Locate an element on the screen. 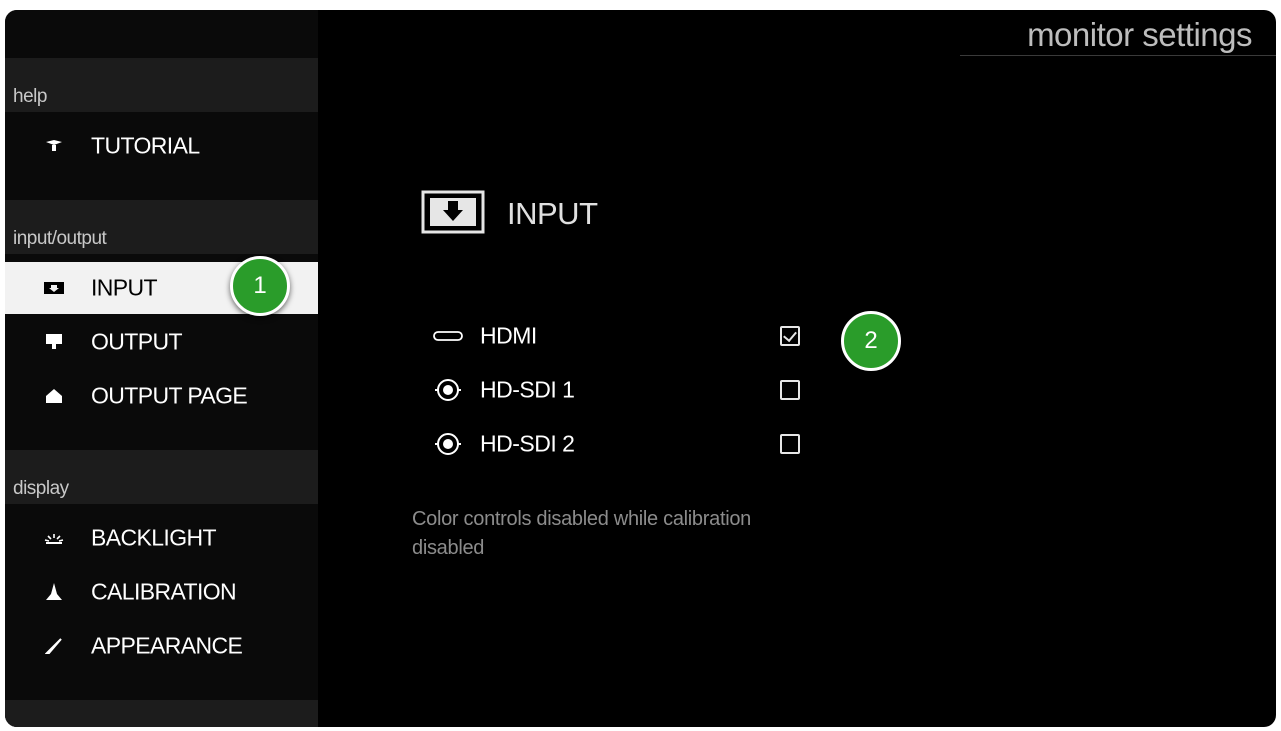 The height and width of the screenshot is (731, 1281). sidebar-item-output: OUTPUT is located at coordinates (161, 342).